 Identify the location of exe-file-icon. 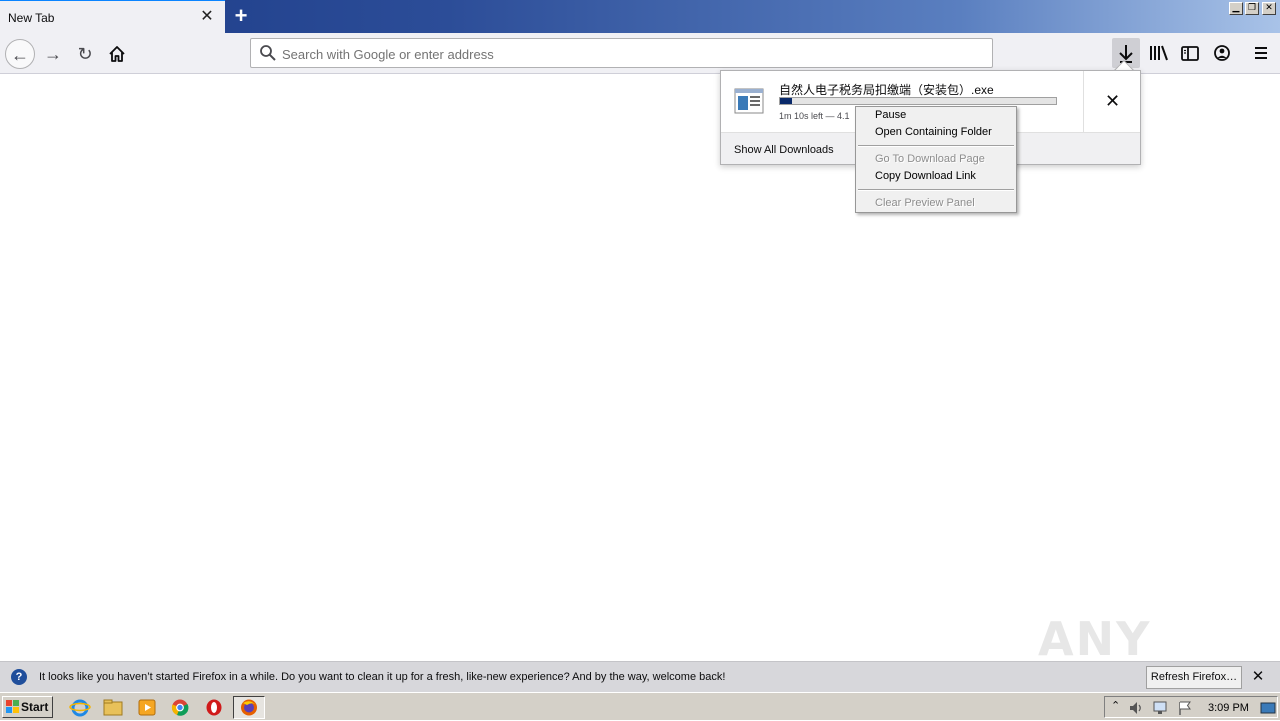
(749, 101).